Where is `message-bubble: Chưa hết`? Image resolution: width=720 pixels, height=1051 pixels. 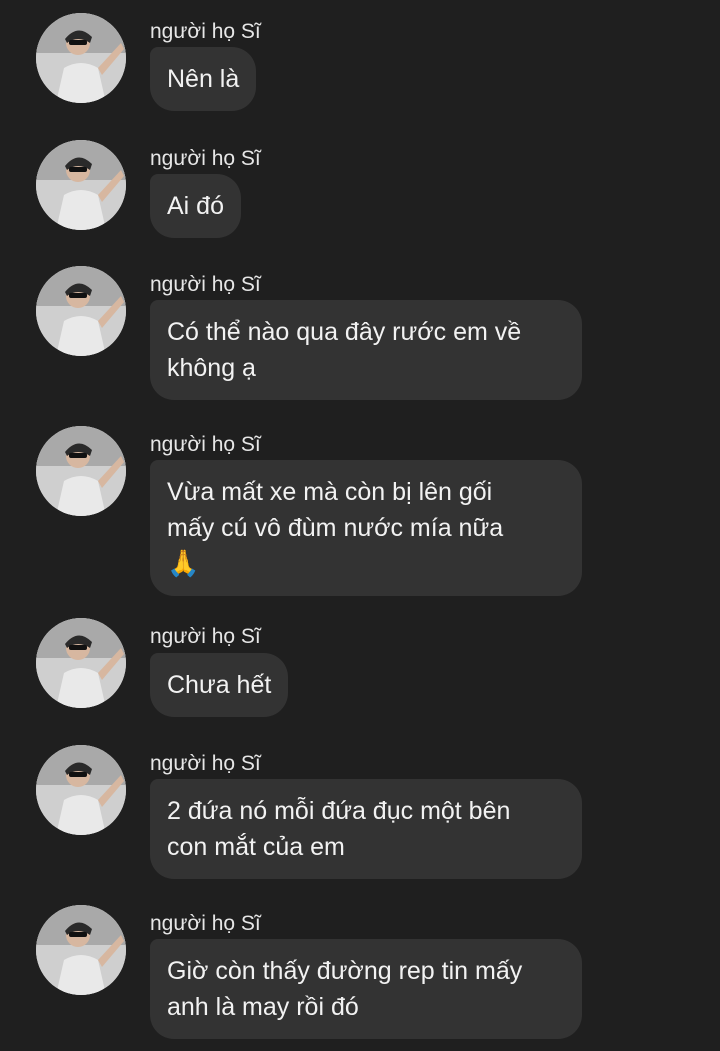 message-bubble: Chưa hết is located at coordinates (219, 685).